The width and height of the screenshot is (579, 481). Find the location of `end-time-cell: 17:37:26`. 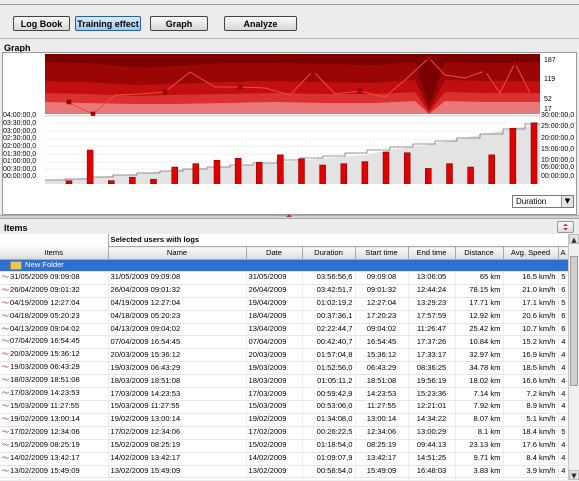

end-time-cell: 17:37:26 is located at coordinates (432, 342).